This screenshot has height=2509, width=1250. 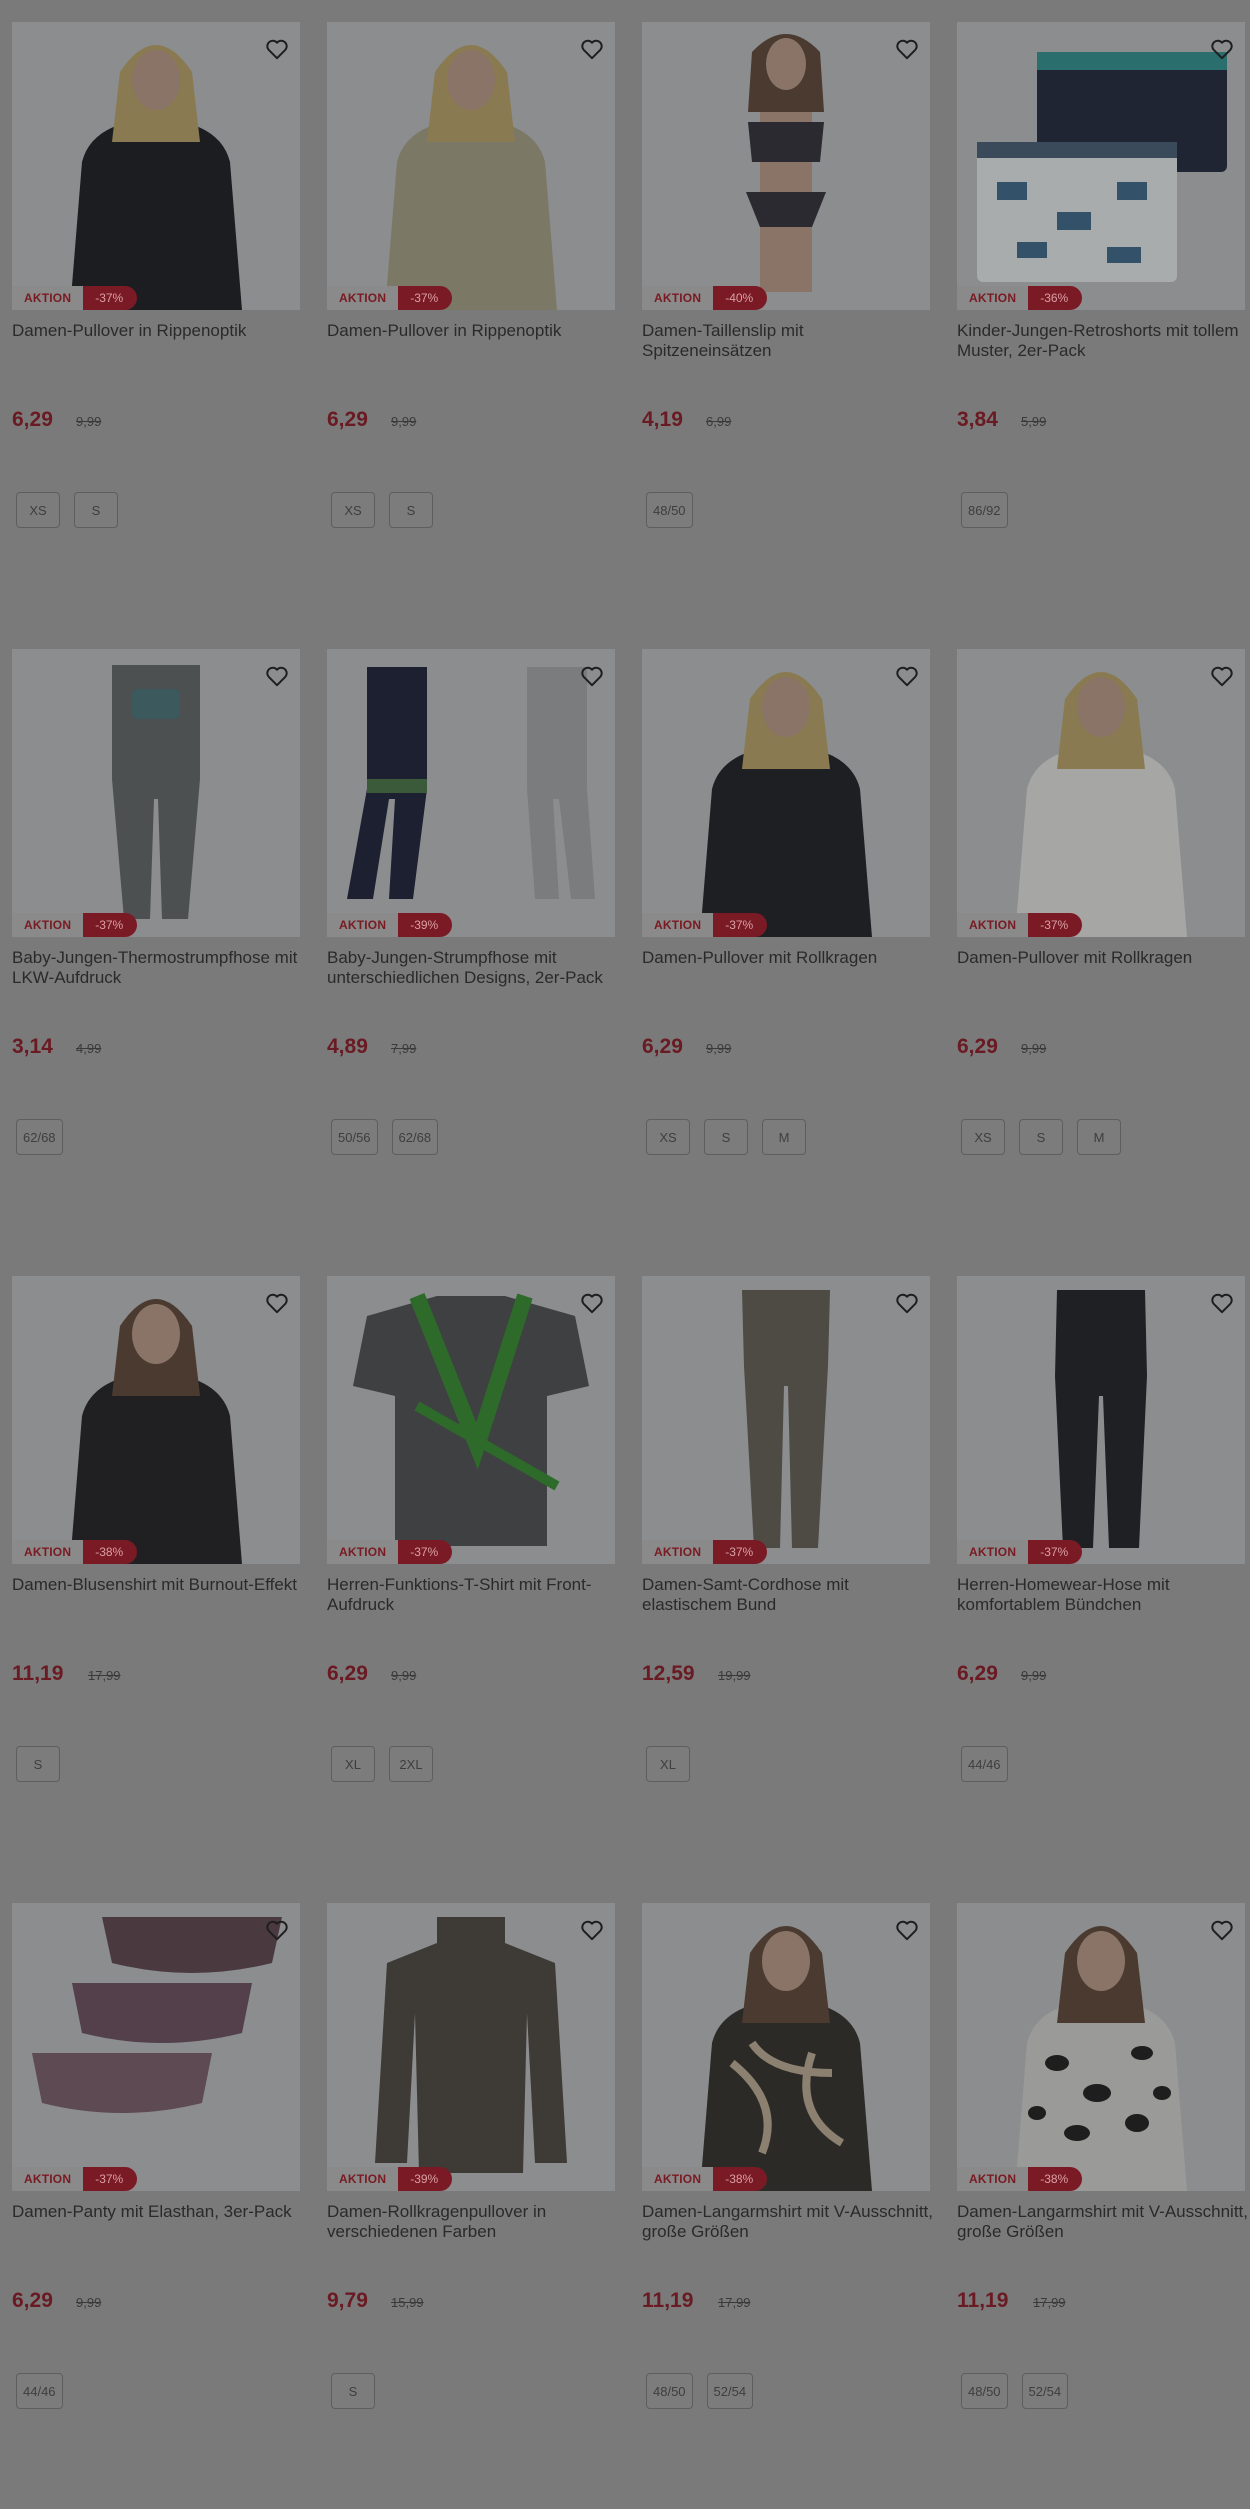 I want to click on size-options: 86/92, so click(x=984, y=510).